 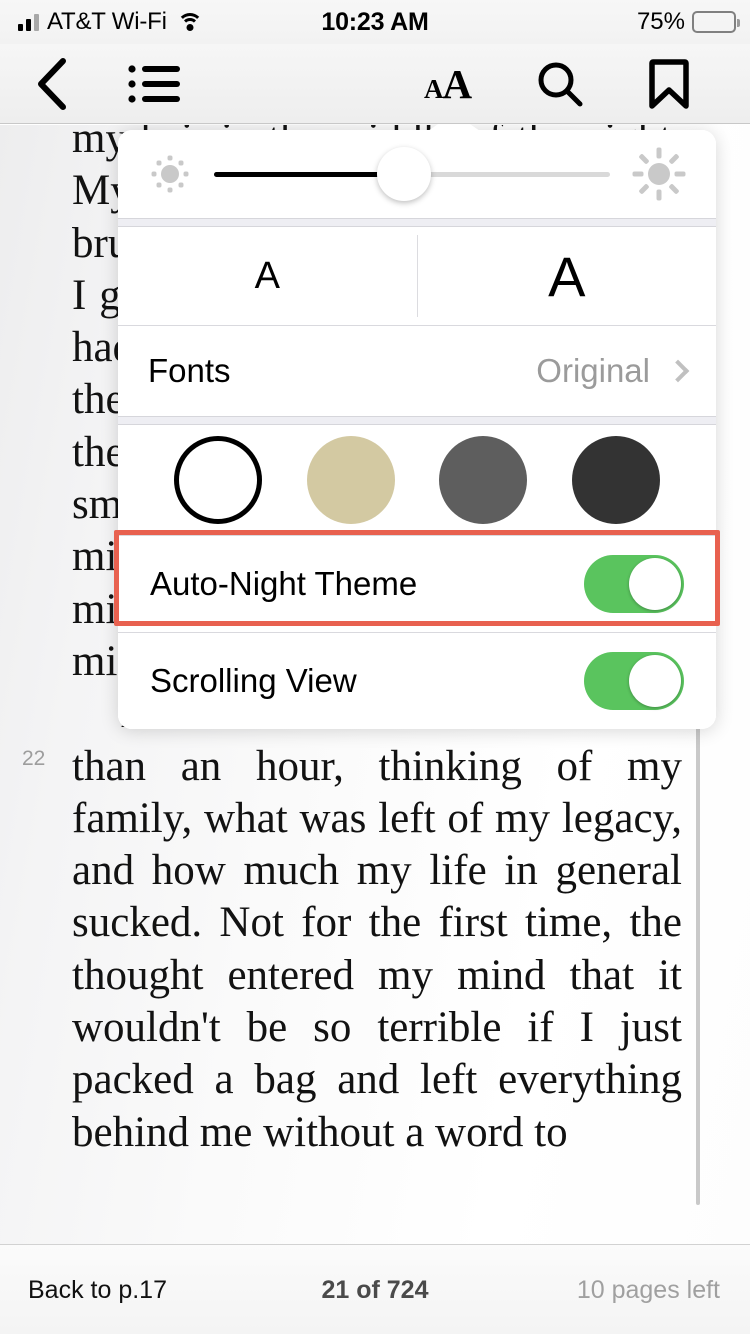 What do you see at coordinates (350, 480) in the screenshot?
I see `theme-option-sepia` at bounding box center [350, 480].